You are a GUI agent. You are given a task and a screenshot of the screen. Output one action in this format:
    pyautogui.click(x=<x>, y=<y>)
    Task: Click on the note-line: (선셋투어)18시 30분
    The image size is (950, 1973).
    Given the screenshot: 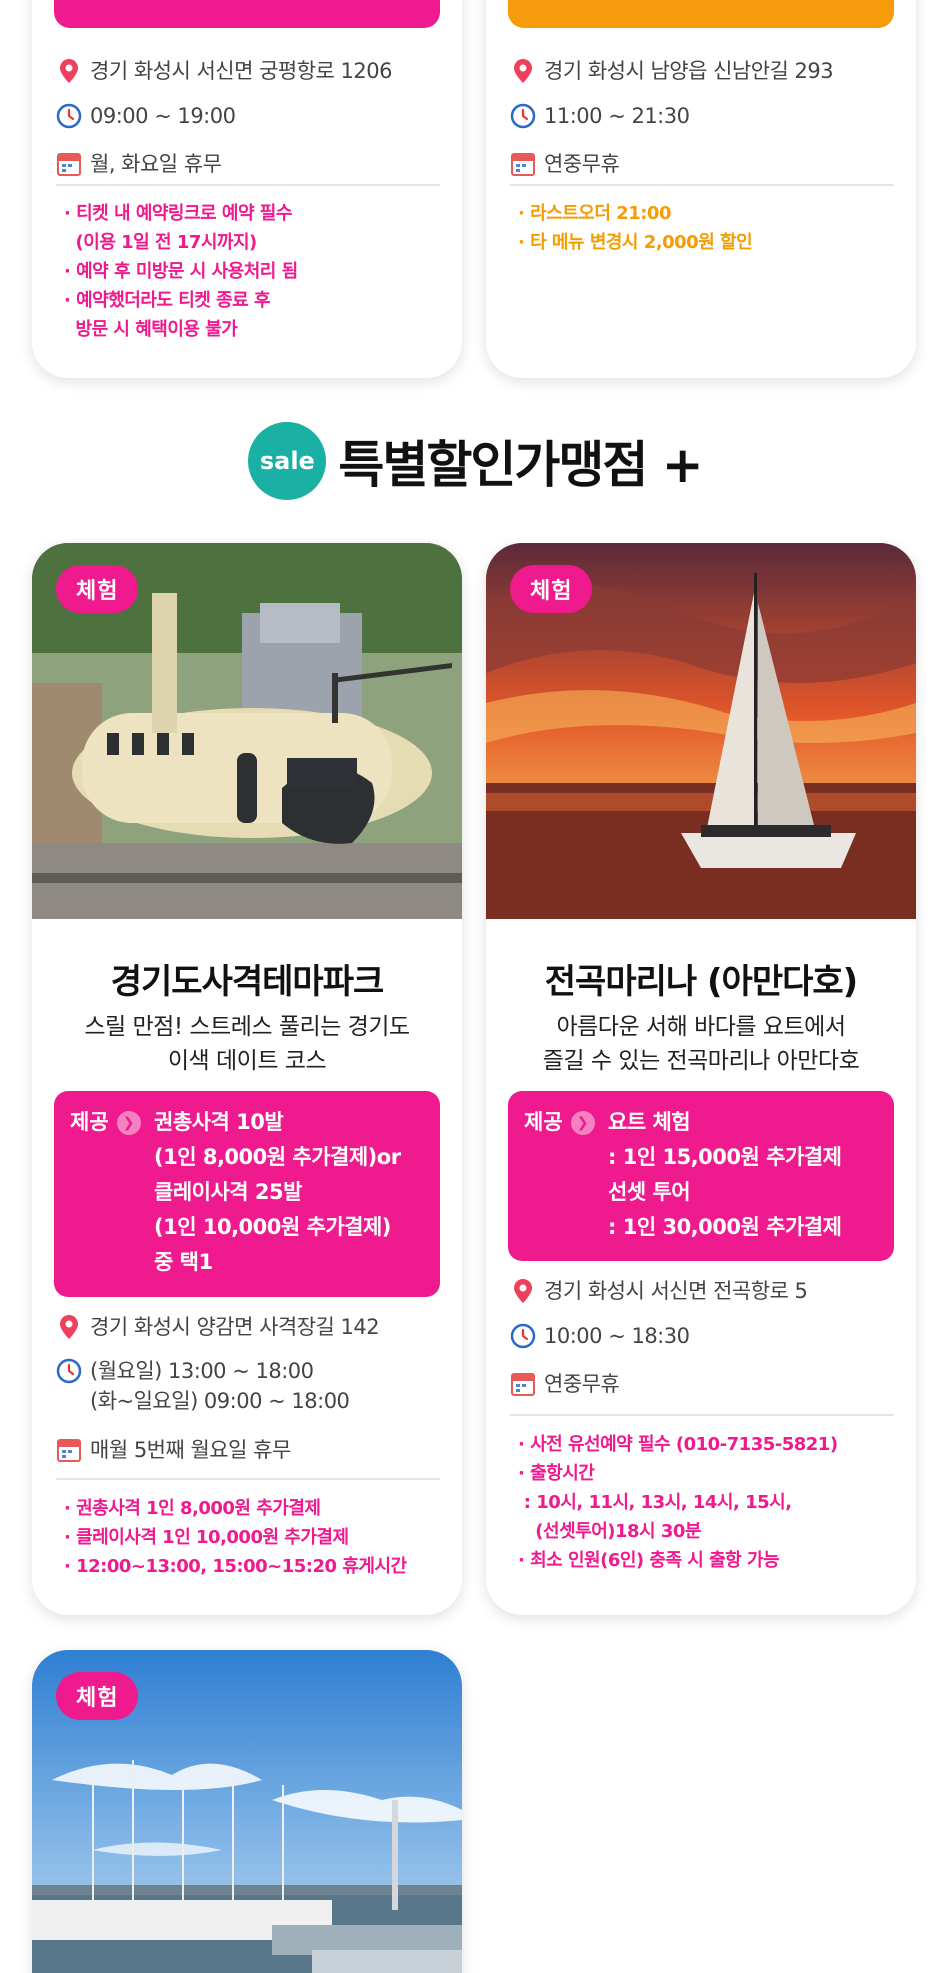 What is the action you would take?
    pyautogui.click(x=609, y=1531)
    